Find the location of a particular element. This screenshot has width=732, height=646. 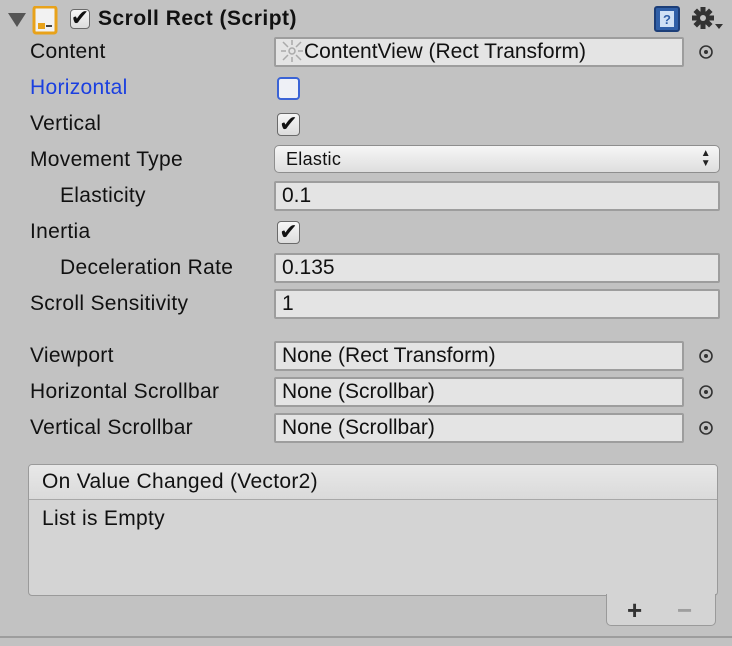

inertia-checkbox: ✔ is located at coordinates (288, 231).